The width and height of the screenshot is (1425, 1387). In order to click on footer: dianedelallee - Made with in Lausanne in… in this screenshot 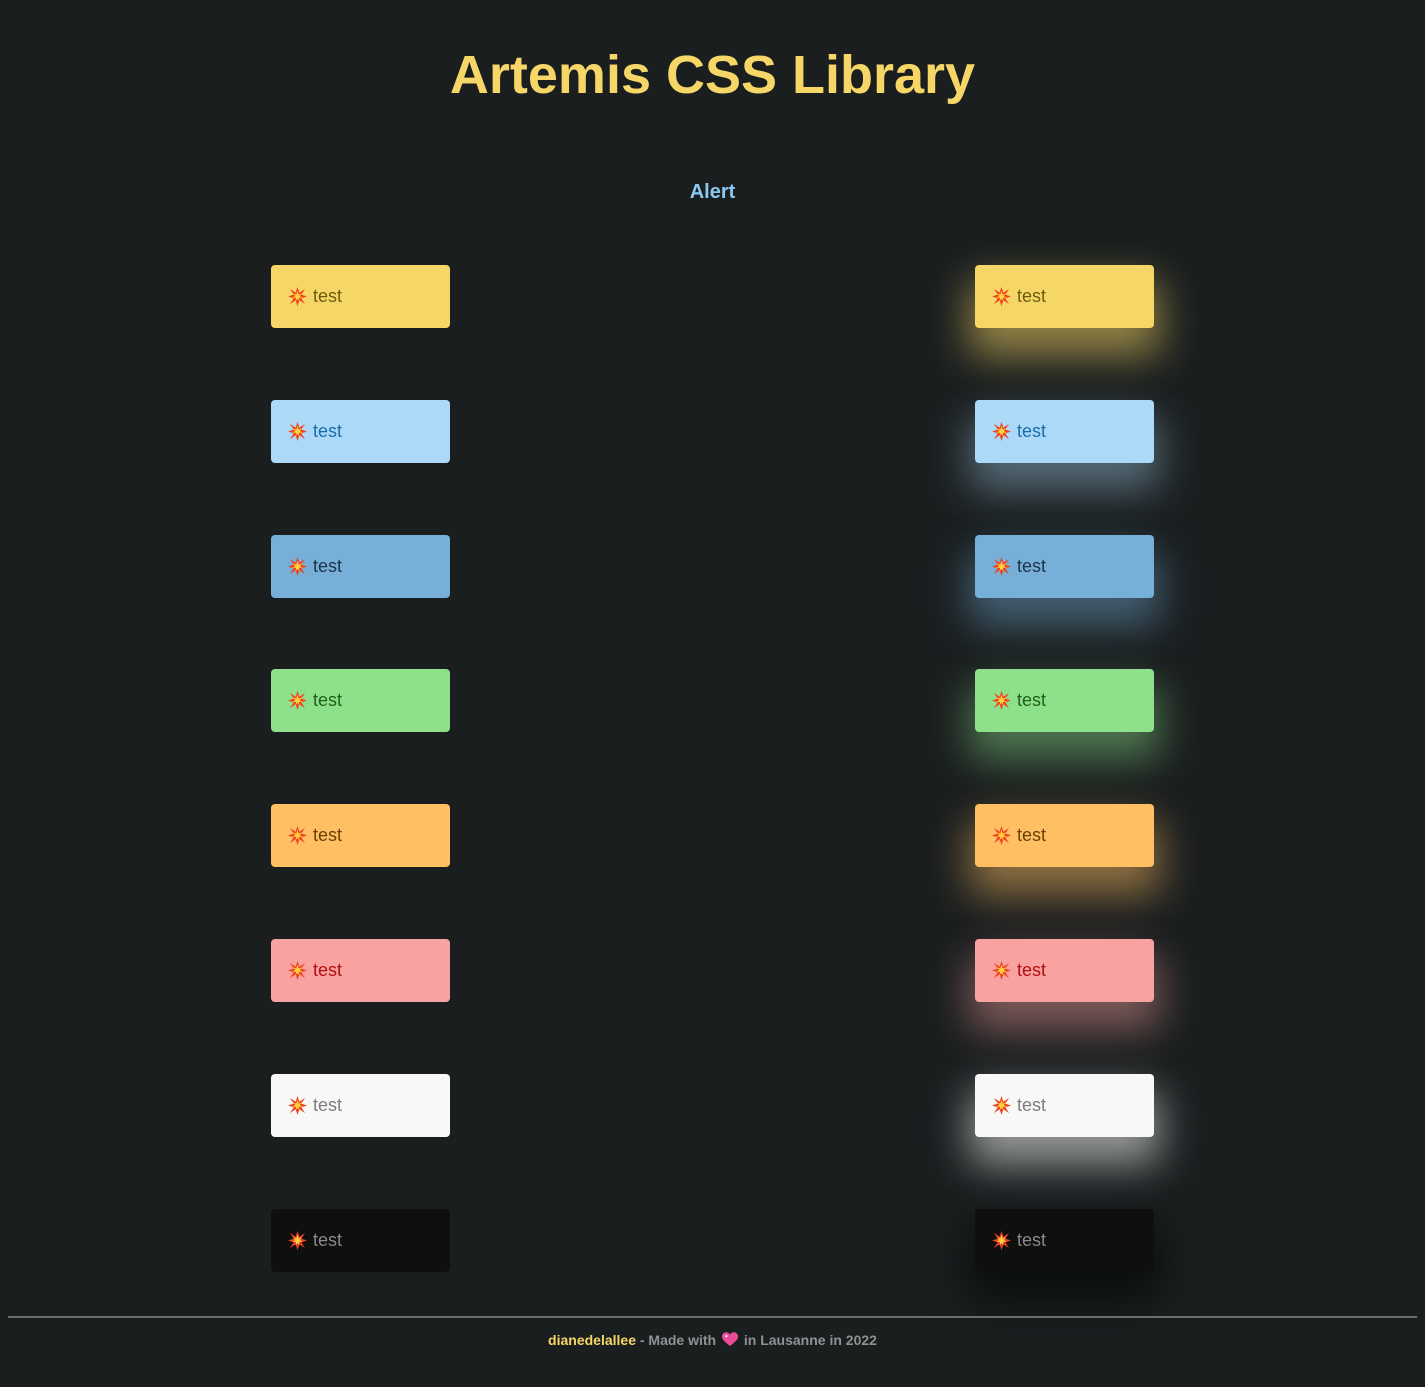, I will do `click(712, 1340)`.